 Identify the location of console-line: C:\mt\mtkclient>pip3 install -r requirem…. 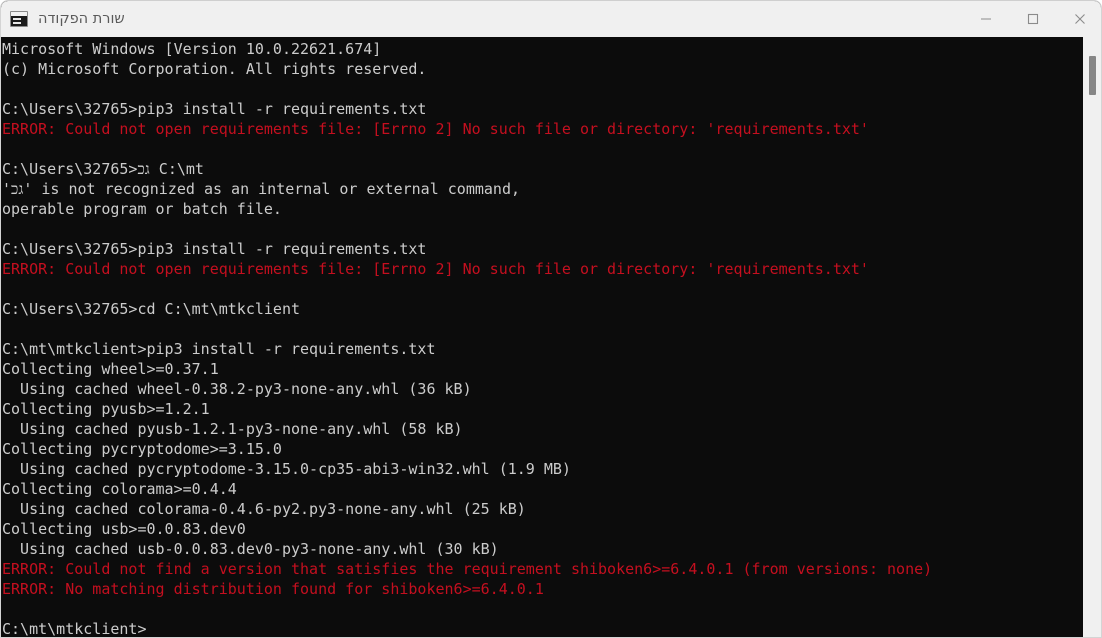
(219, 349).